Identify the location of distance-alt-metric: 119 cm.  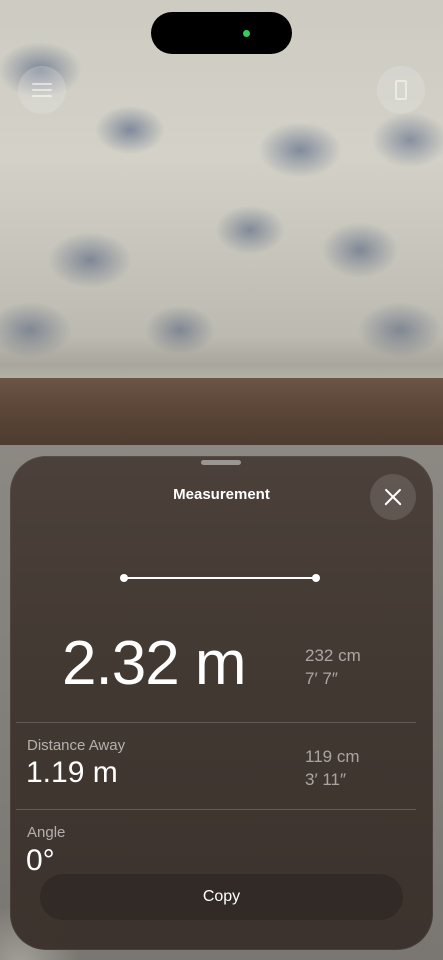
(332, 756).